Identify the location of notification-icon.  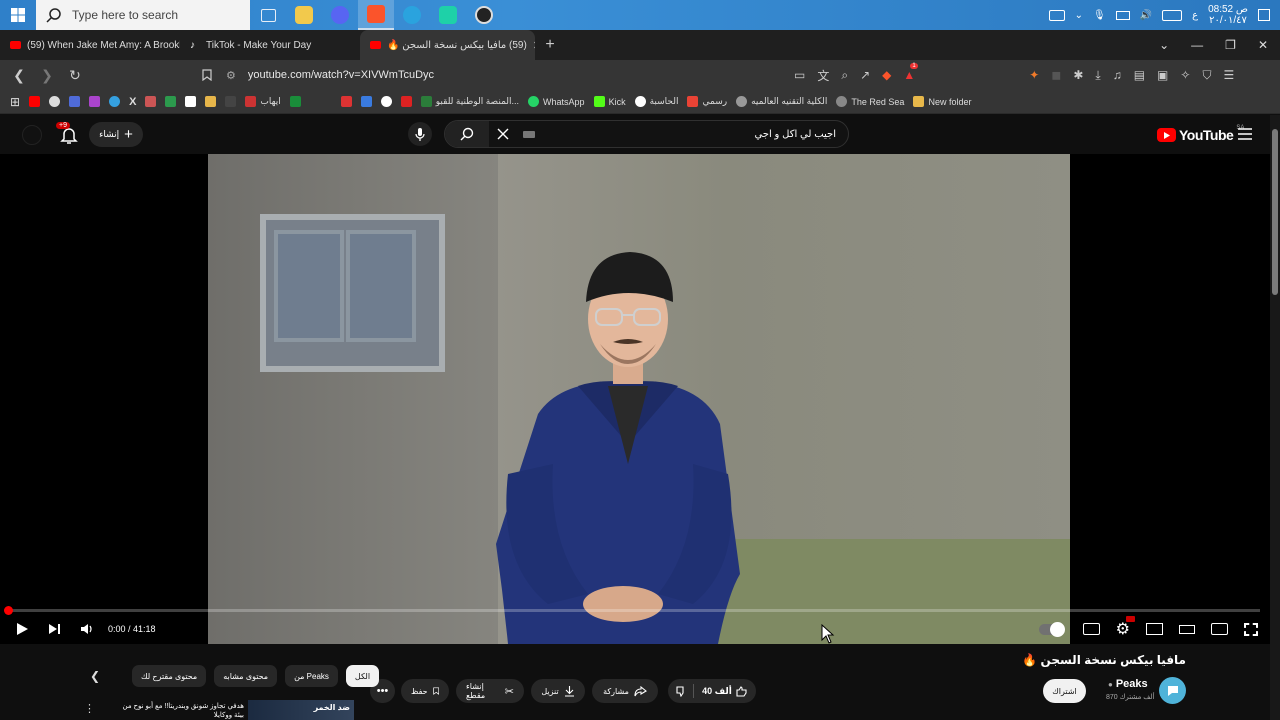
(1264, 15).